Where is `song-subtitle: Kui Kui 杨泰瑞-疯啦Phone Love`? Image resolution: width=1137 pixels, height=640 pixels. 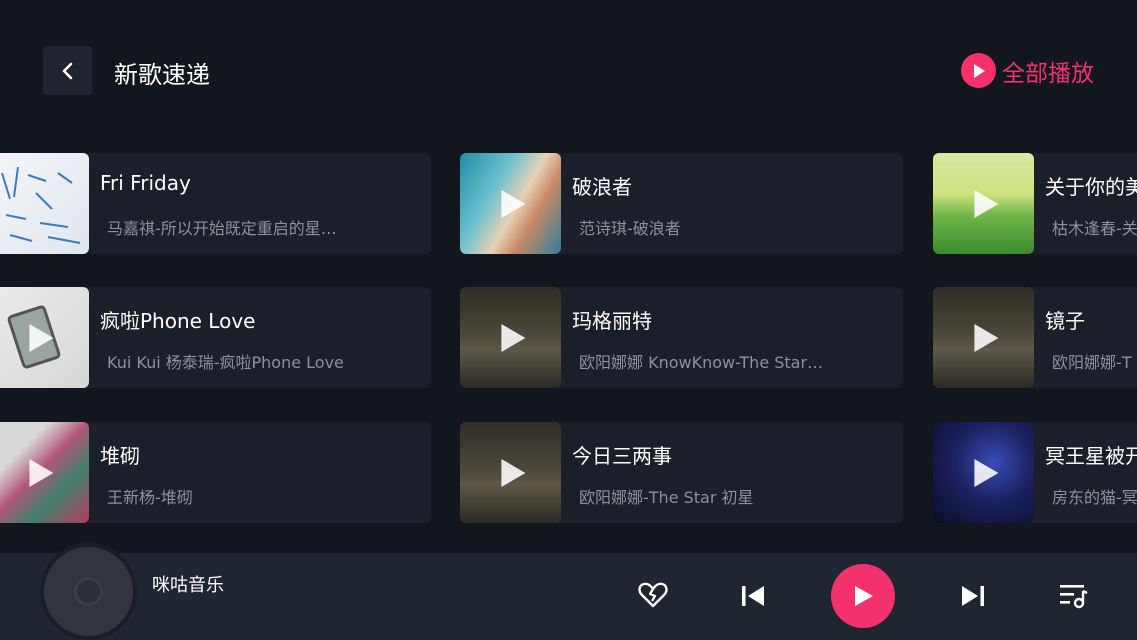 song-subtitle: Kui Kui 杨泰瑞-疯啦Phone Love is located at coordinates (225, 362).